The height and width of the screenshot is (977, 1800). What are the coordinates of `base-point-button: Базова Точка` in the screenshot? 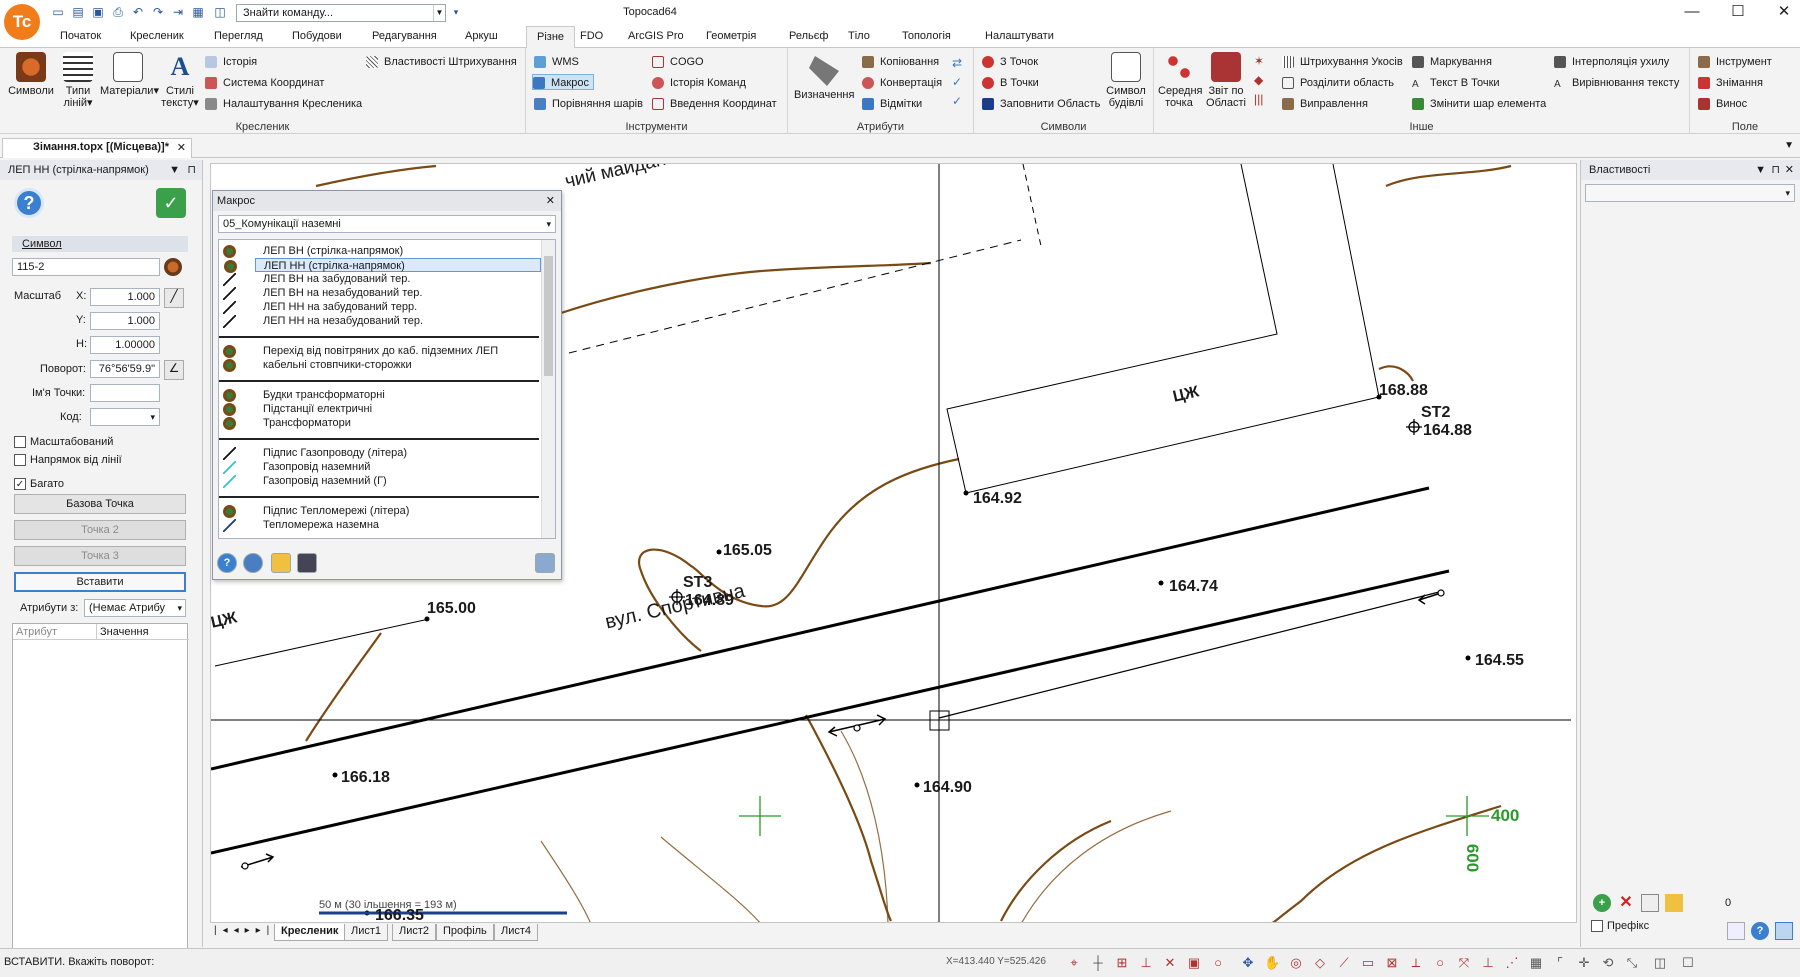 It's located at (100, 504).